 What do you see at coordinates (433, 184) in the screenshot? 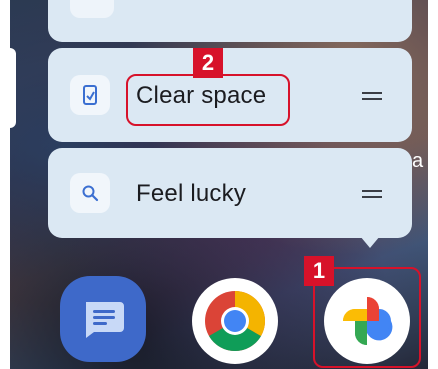
I see `screen-border-right` at bounding box center [433, 184].